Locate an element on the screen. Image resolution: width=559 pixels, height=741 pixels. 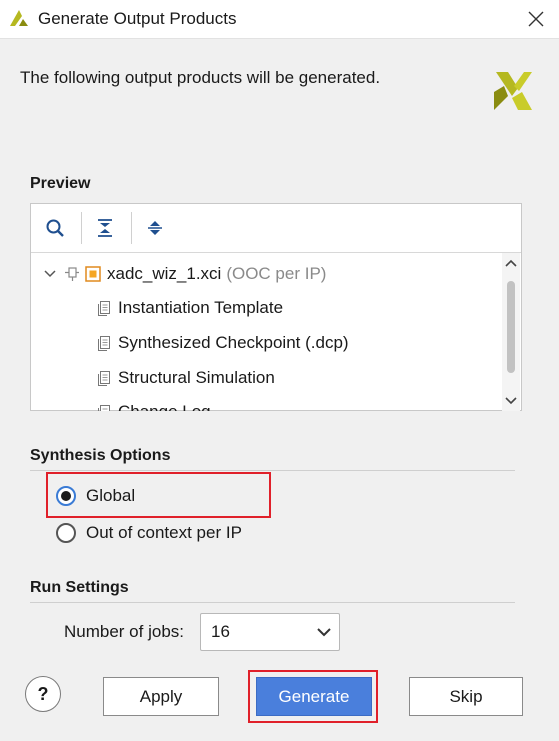
radio-unselected-indicator is located at coordinates (66, 533).